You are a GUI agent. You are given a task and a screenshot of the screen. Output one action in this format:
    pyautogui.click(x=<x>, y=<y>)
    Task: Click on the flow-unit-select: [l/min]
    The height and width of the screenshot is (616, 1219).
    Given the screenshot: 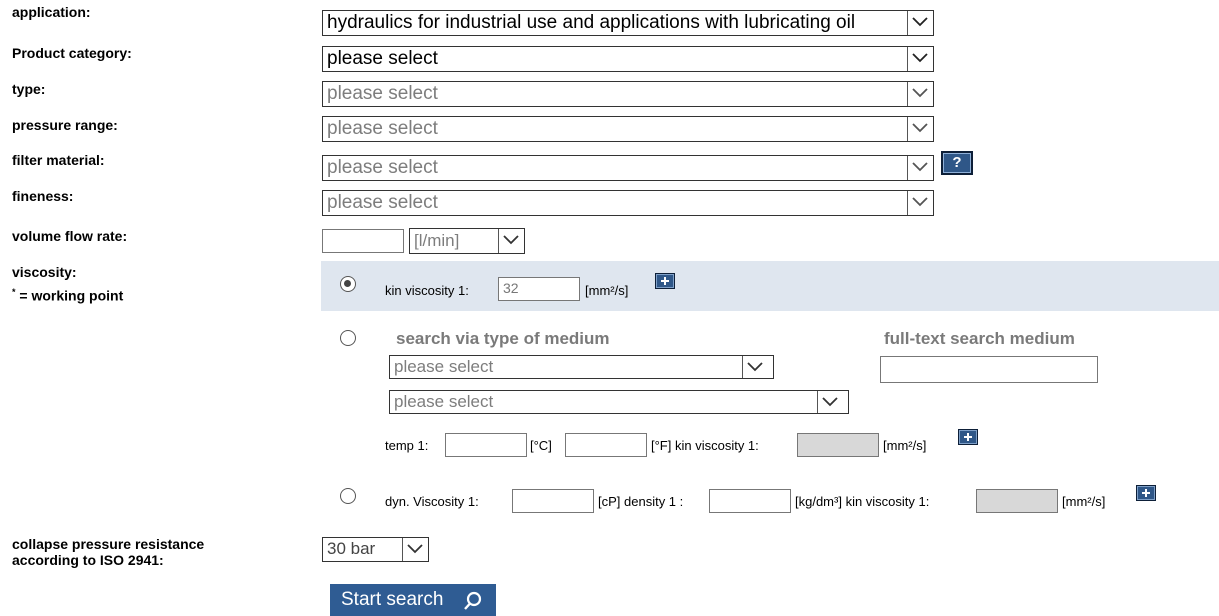 What is the action you would take?
    pyautogui.click(x=467, y=241)
    